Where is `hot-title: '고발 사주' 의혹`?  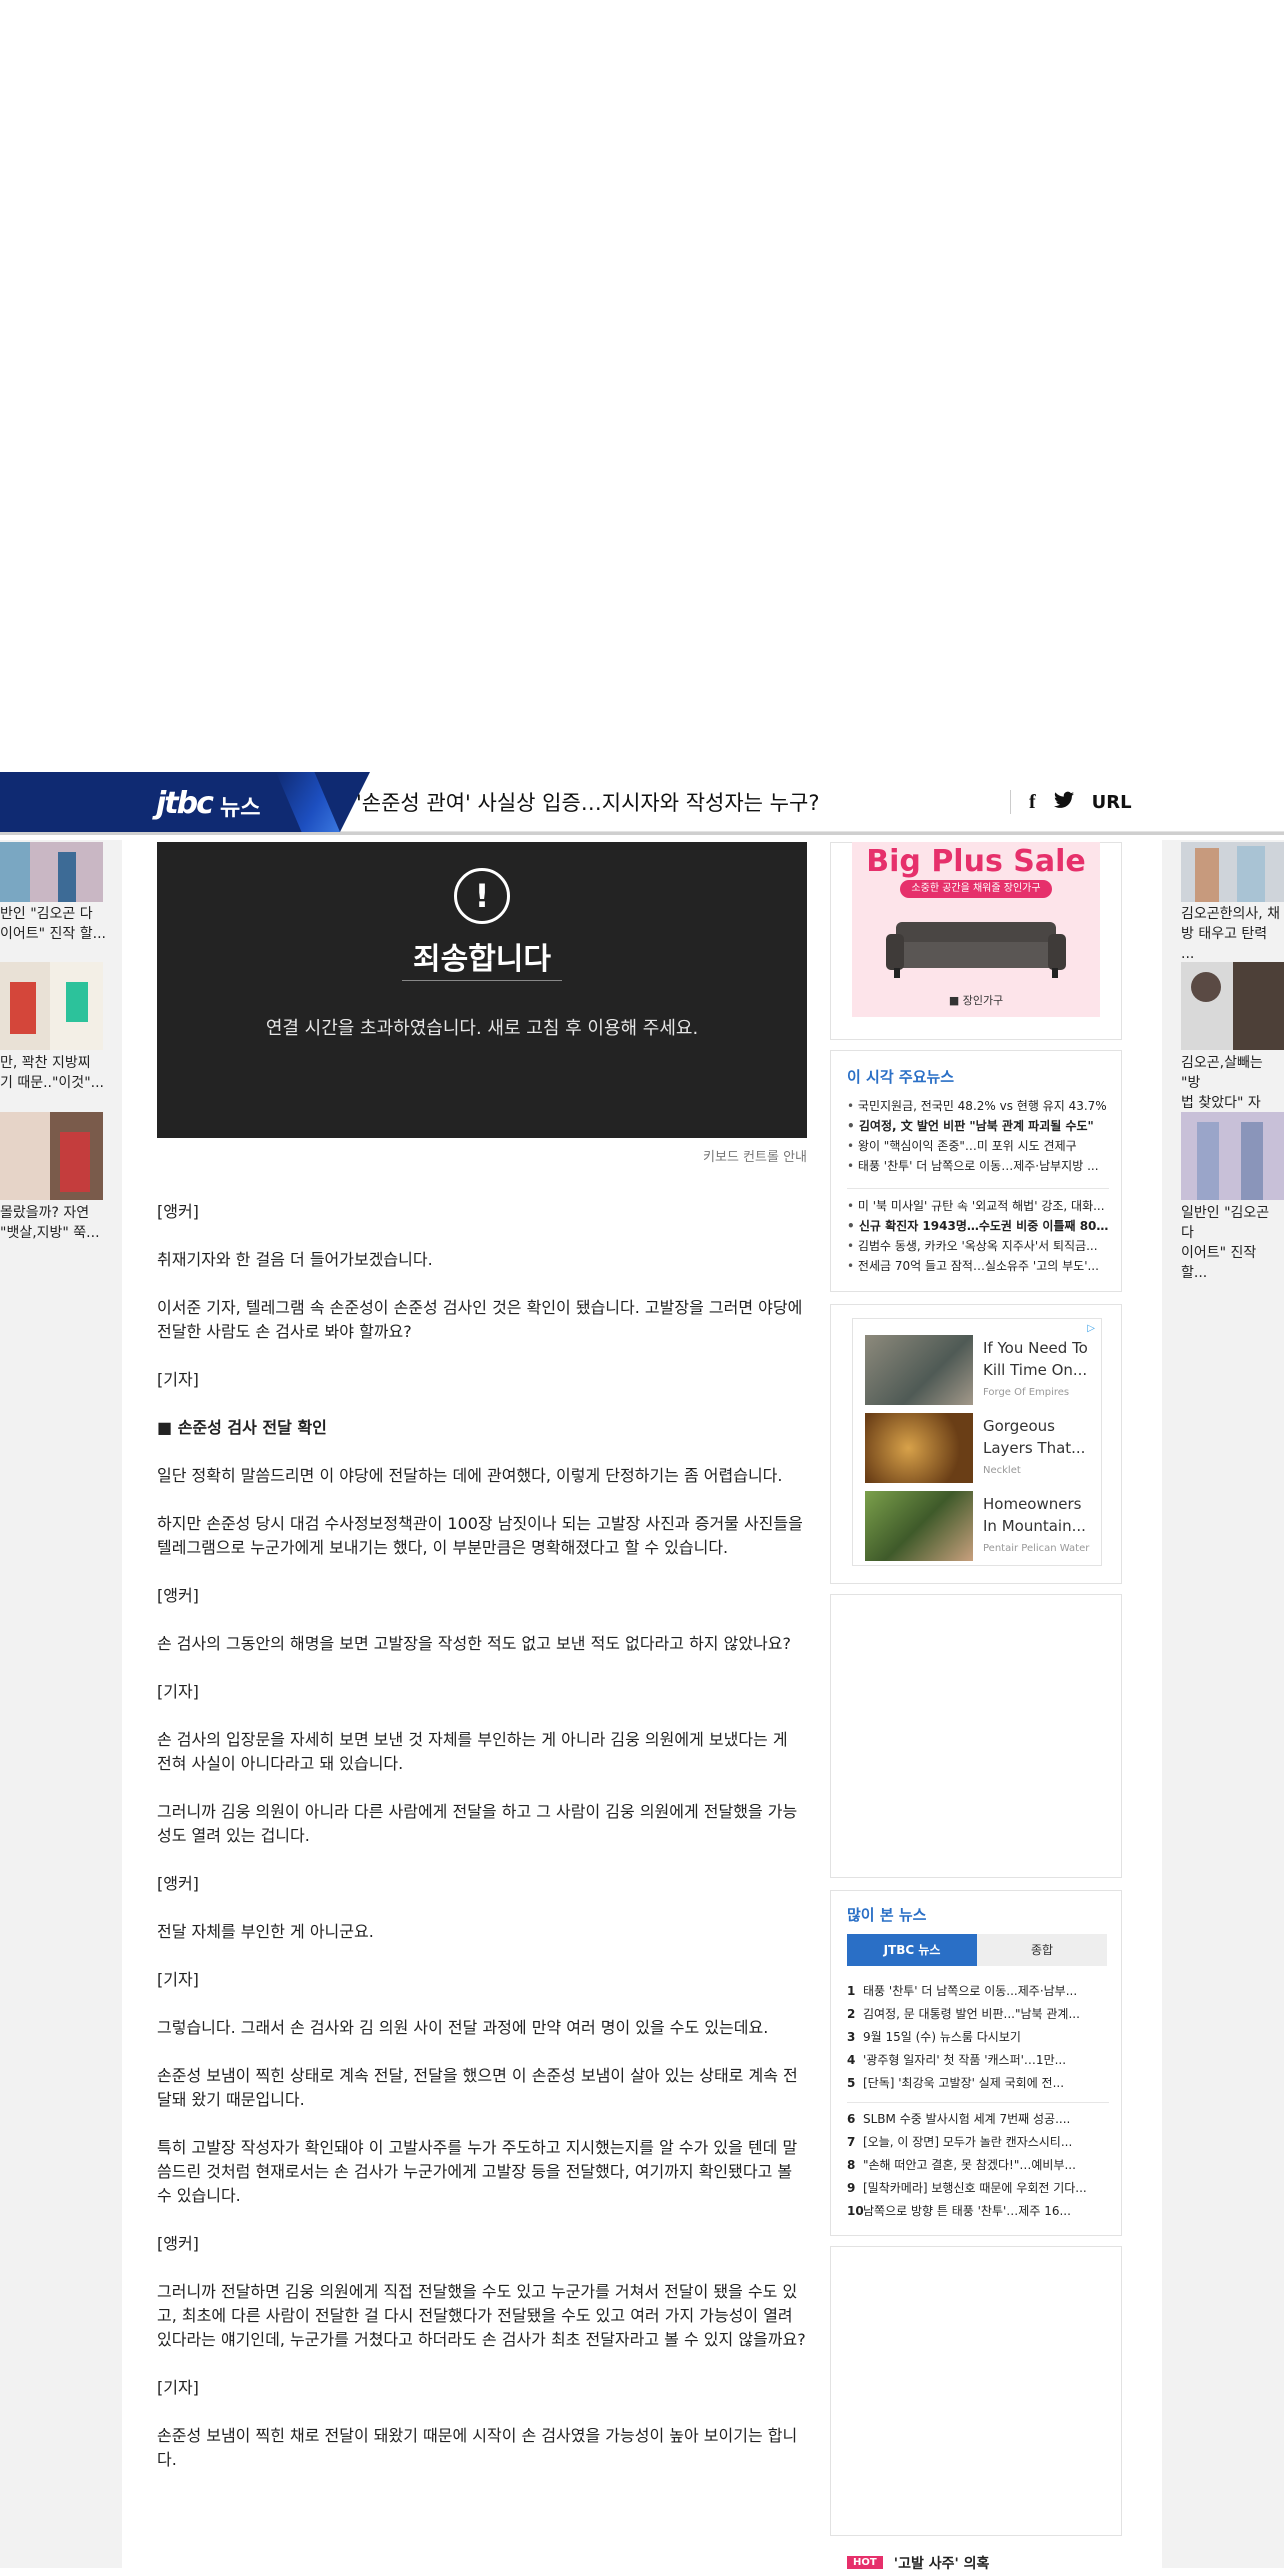 hot-title: '고발 사주' 의혹 is located at coordinates (941, 2563).